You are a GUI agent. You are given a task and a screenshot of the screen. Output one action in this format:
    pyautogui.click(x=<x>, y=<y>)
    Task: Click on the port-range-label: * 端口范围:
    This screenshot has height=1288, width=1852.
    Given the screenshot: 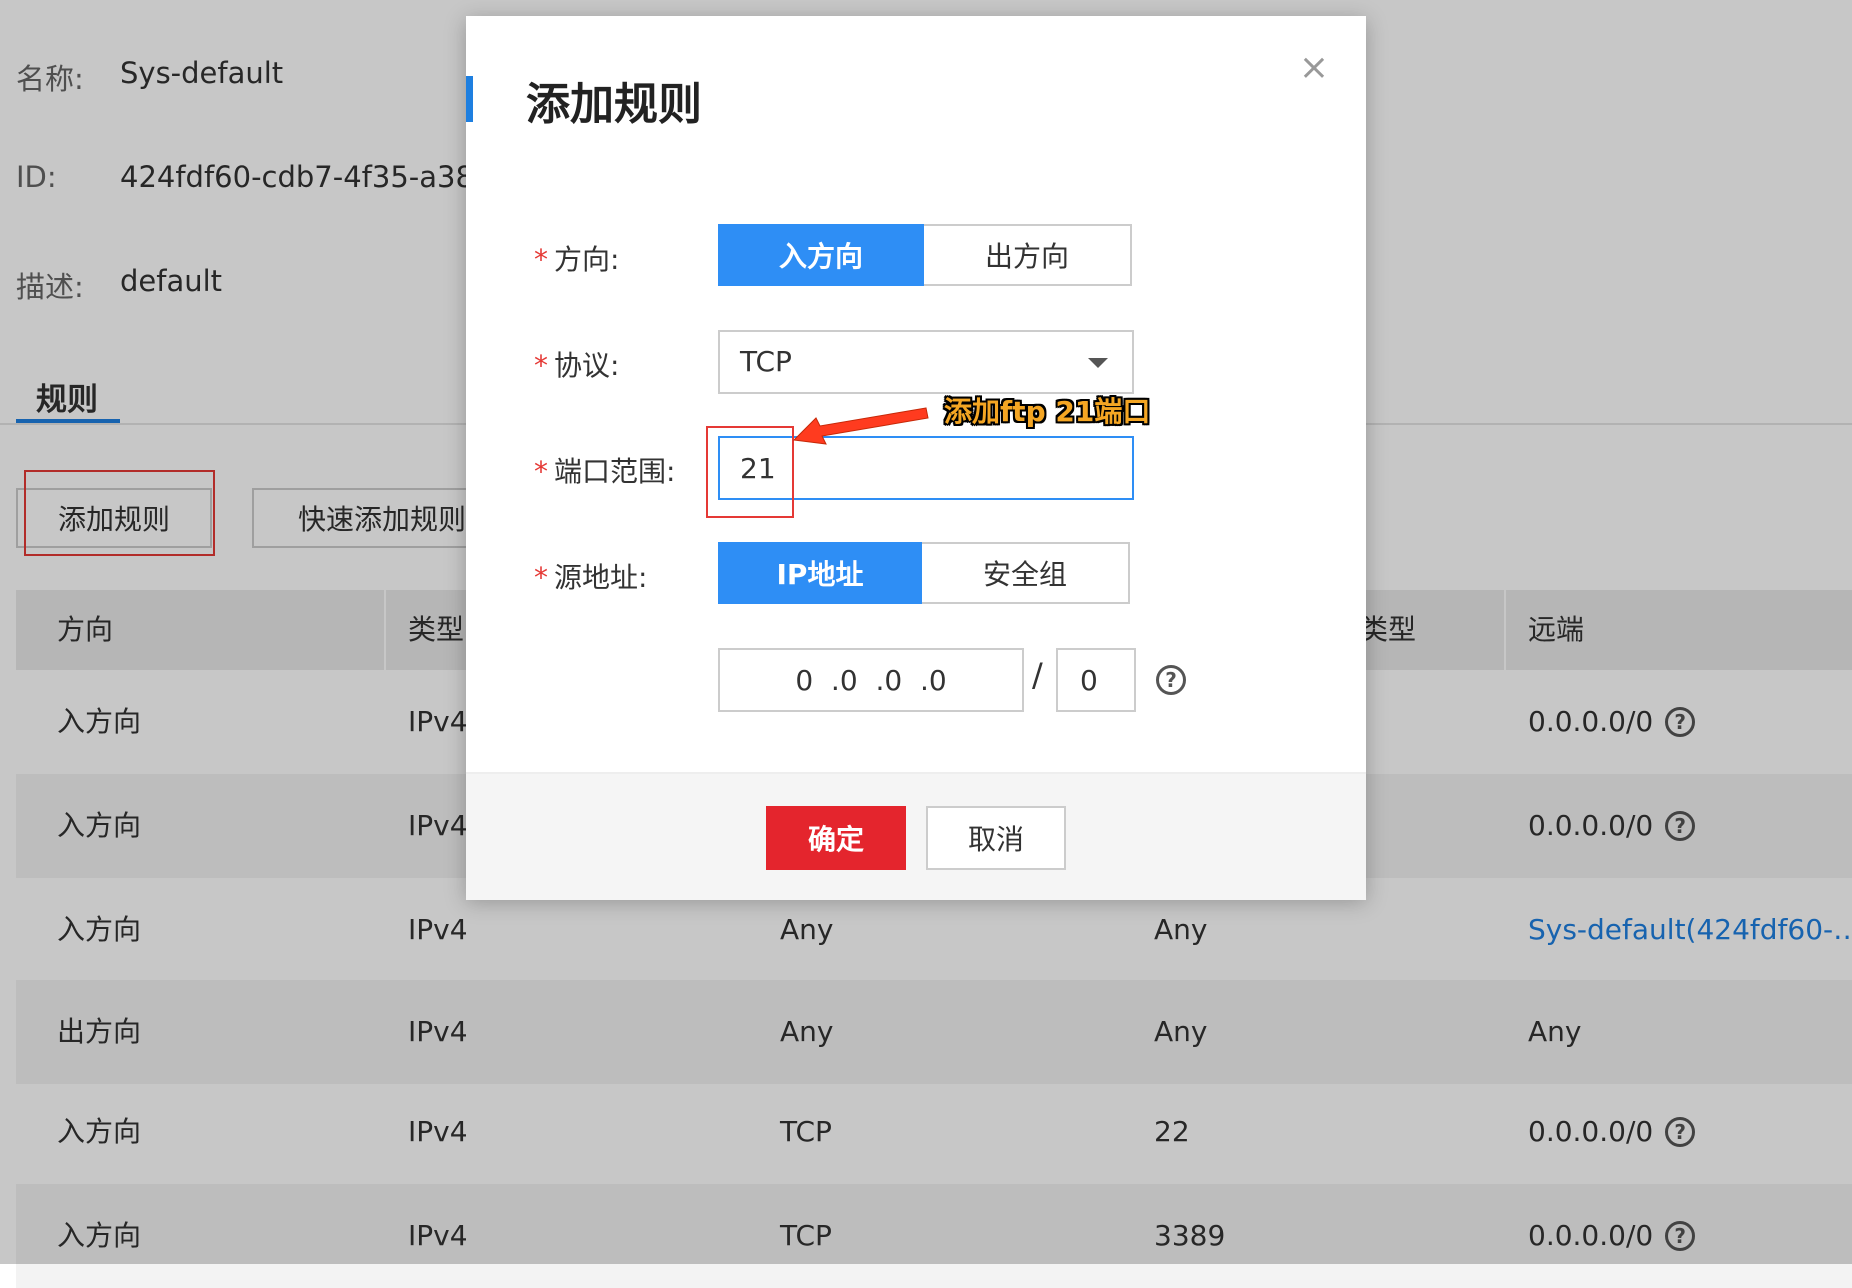 What is the action you would take?
    pyautogui.click(x=605, y=471)
    